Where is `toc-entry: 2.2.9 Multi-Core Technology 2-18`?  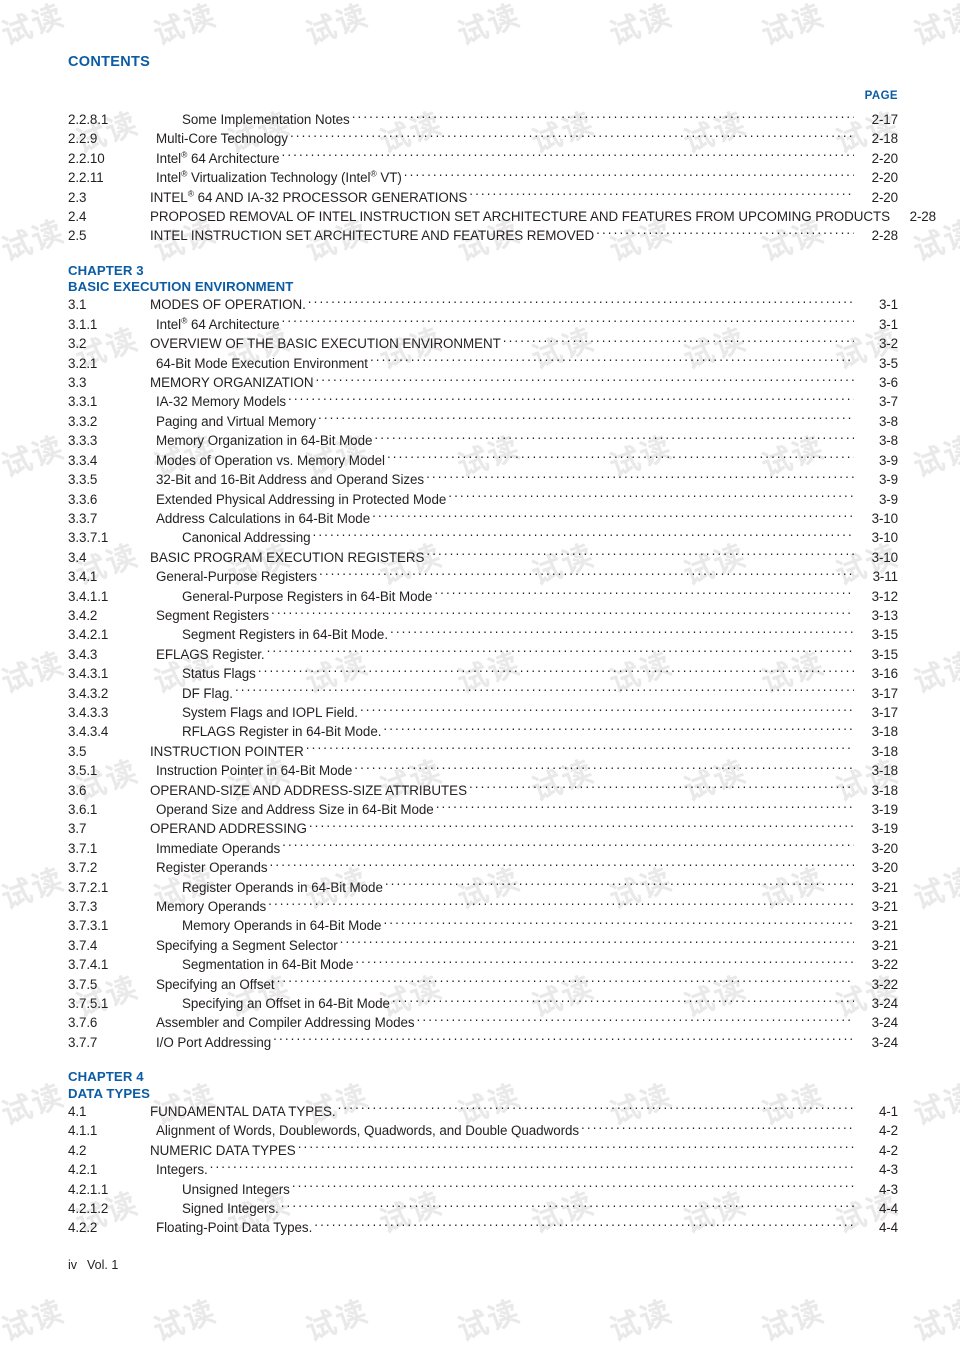 toc-entry: 2.2.9 Multi-Core Technology 2-18 is located at coordinates (483, 138).